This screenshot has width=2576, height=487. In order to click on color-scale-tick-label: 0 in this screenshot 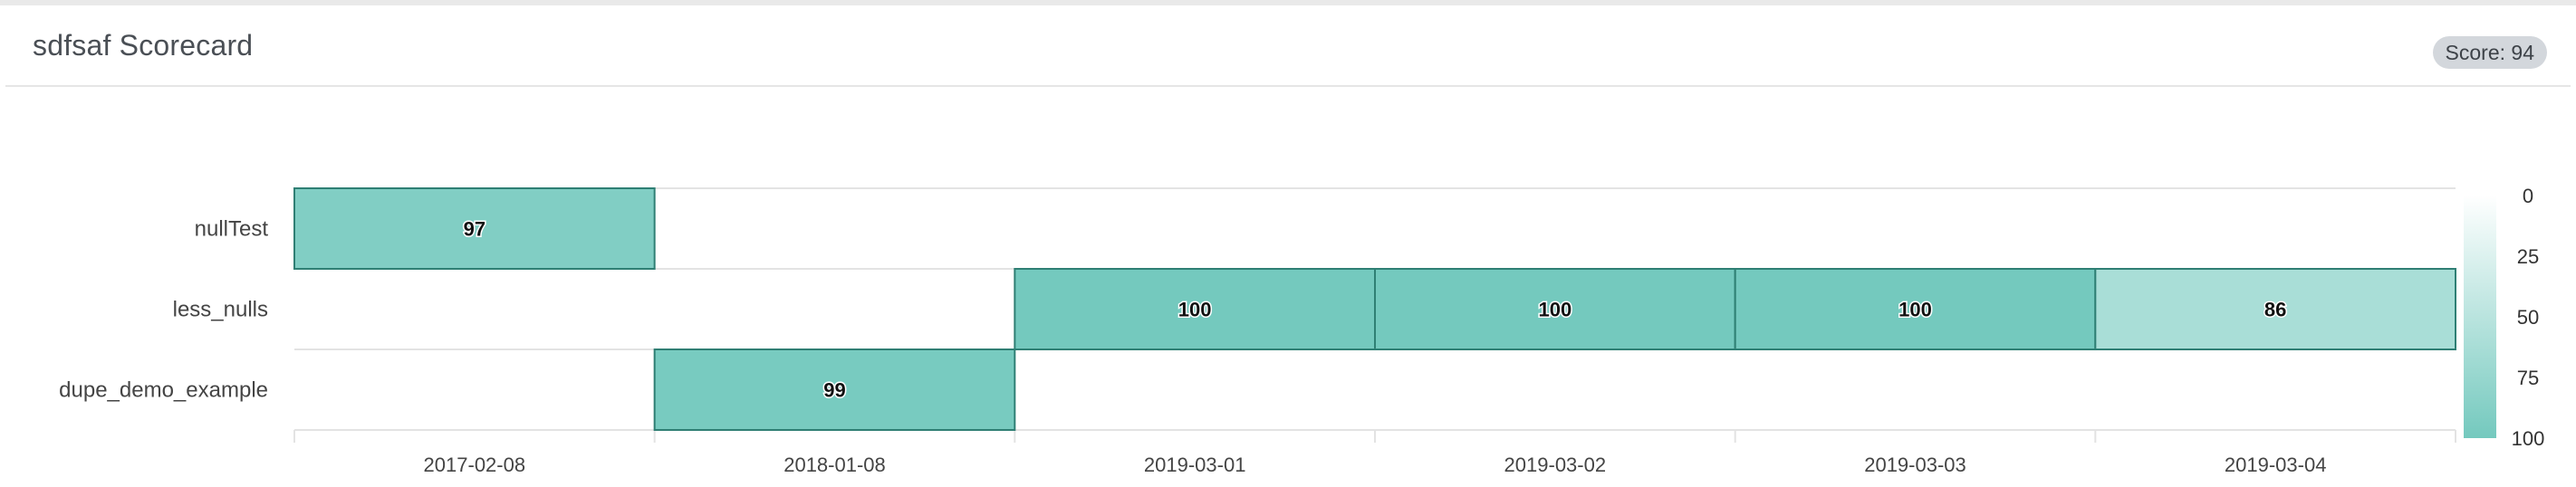, I will do `click(2528, 196)`.